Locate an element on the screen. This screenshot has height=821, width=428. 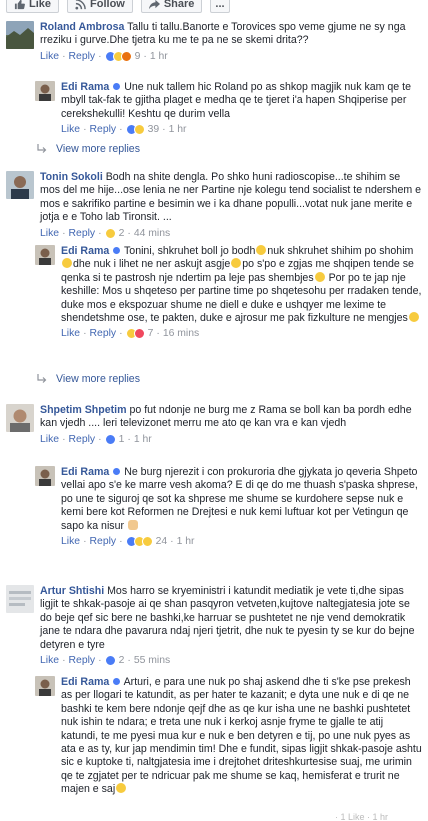
reaction-count: 9 is located at coordinates (137, 56).